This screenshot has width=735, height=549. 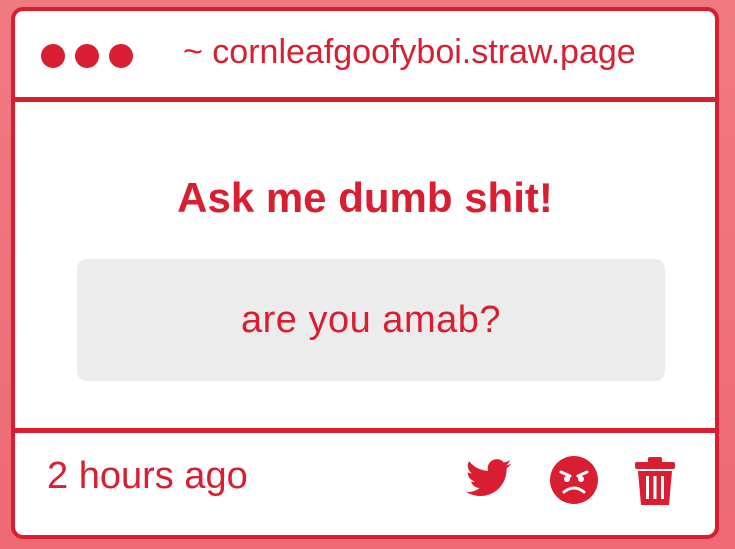 I want to click on twitter-icon, so click(x=489, y=478).